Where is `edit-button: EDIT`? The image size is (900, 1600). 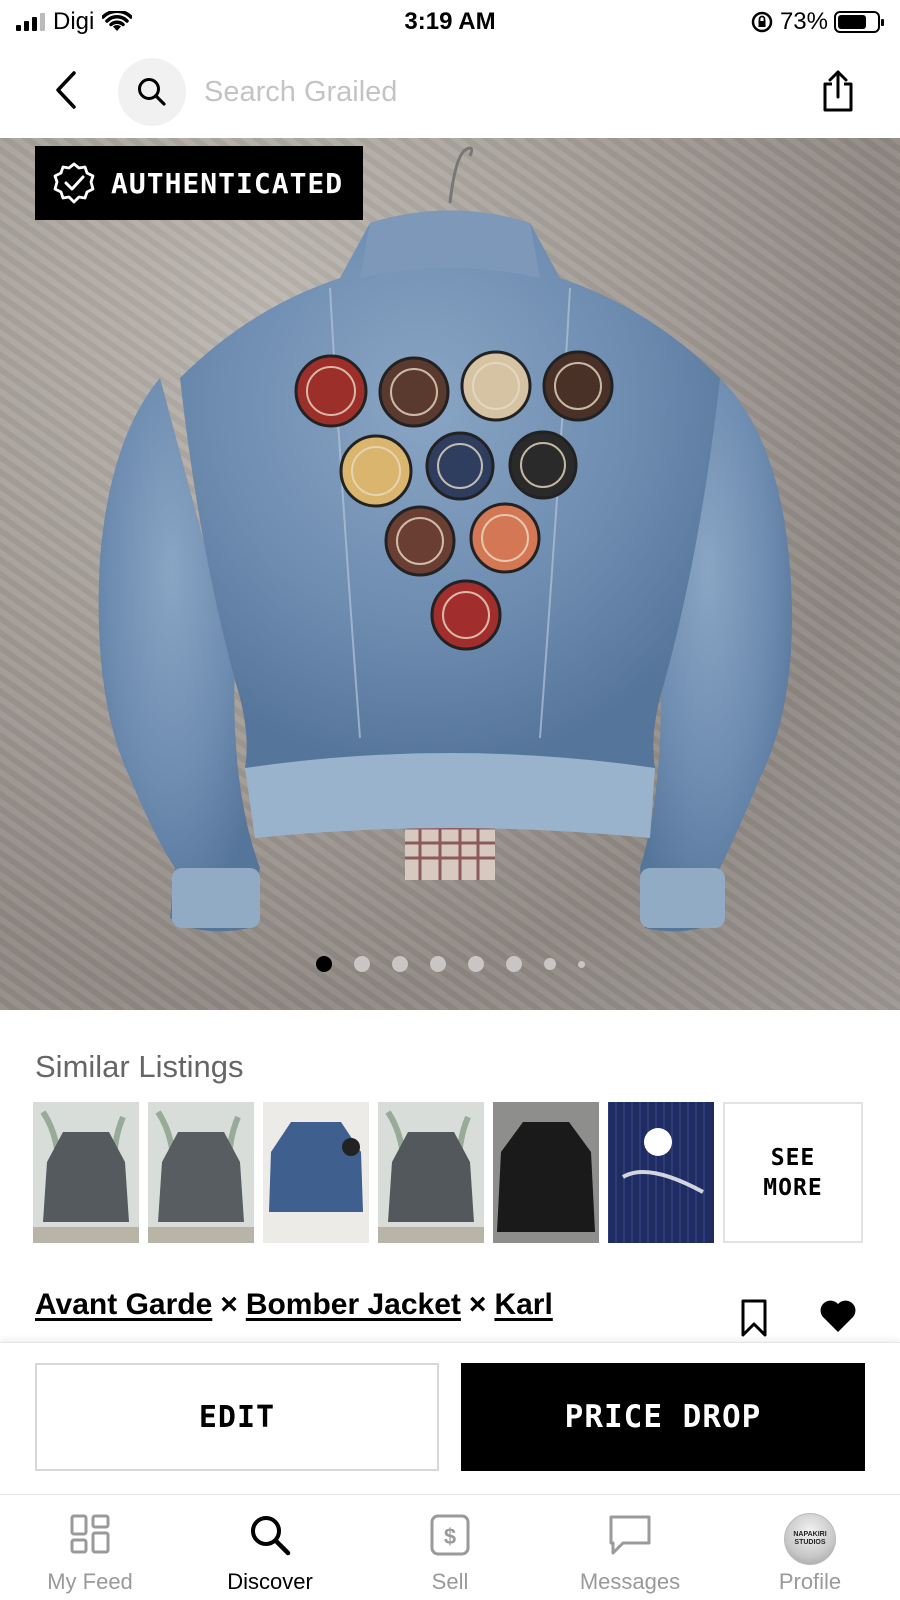
edit-button: EDIT is located at coordinates (237, 1417).